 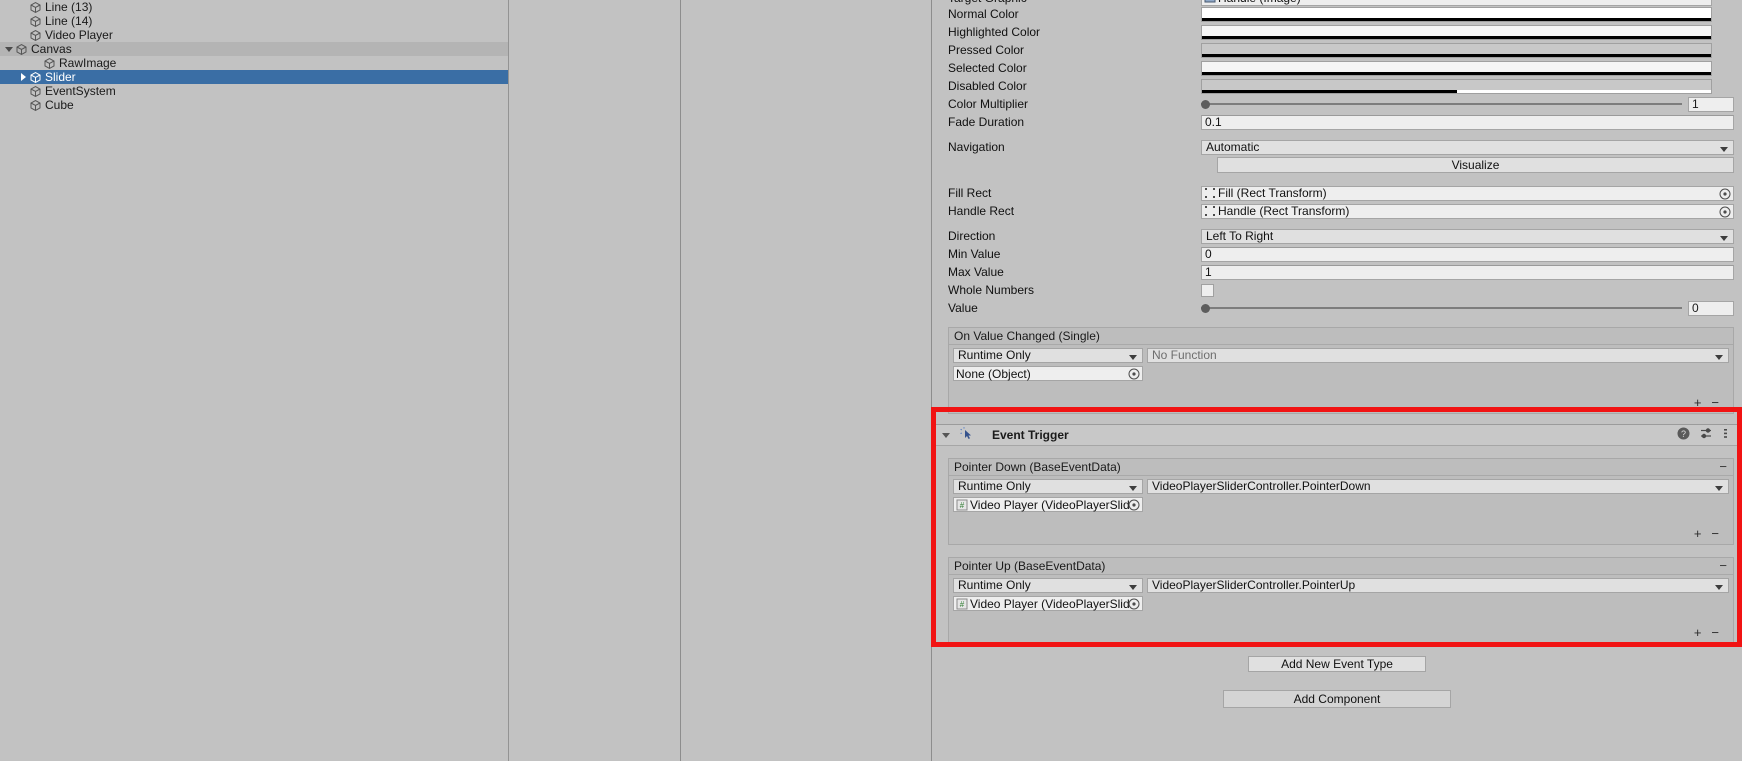 I want to click on ovc-add-button: +, so click(x=1698, y=402).